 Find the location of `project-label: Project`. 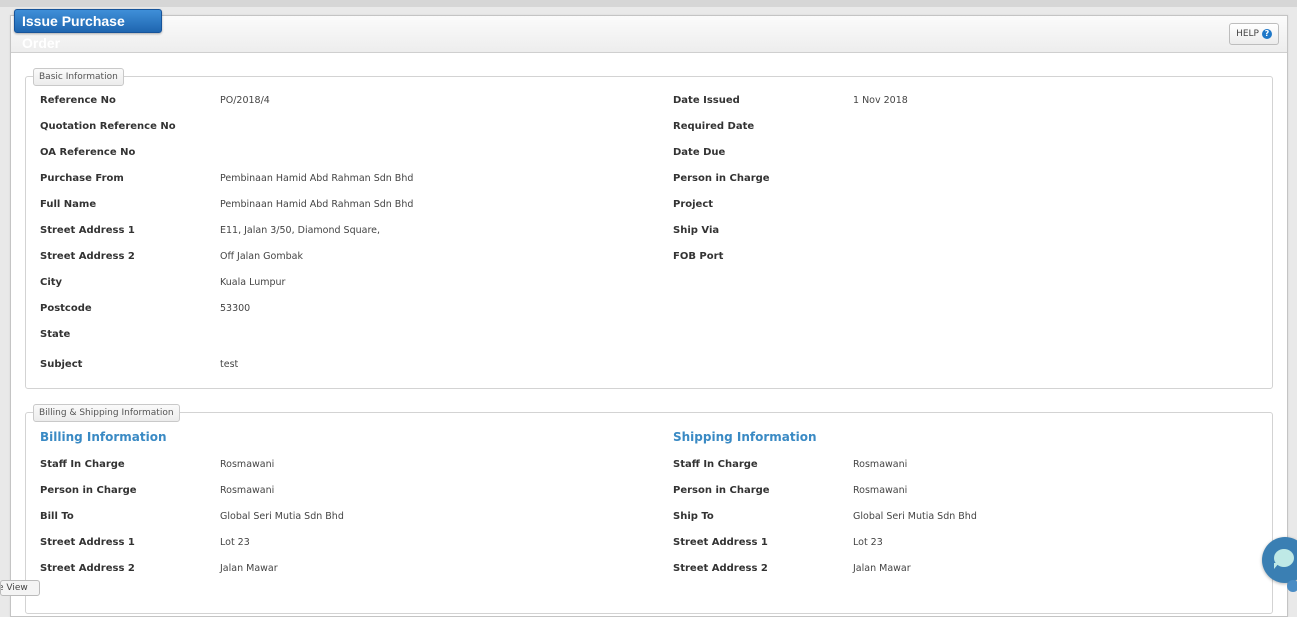

project-label: Project is located at coordinates (693, 204).